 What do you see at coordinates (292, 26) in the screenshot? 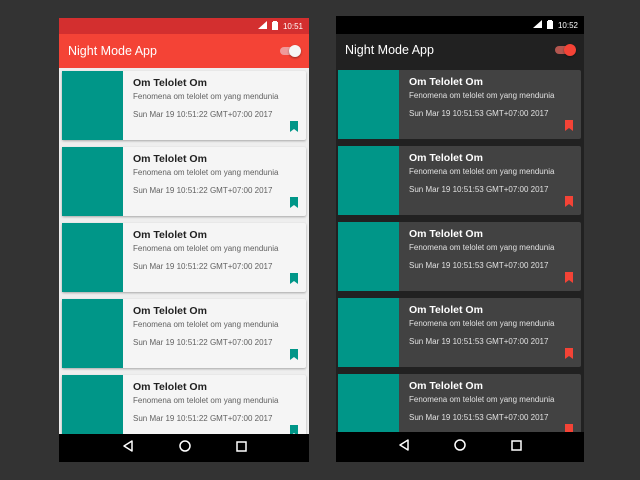
I see `status-time: 10:51` at bounding box center [292, 26].